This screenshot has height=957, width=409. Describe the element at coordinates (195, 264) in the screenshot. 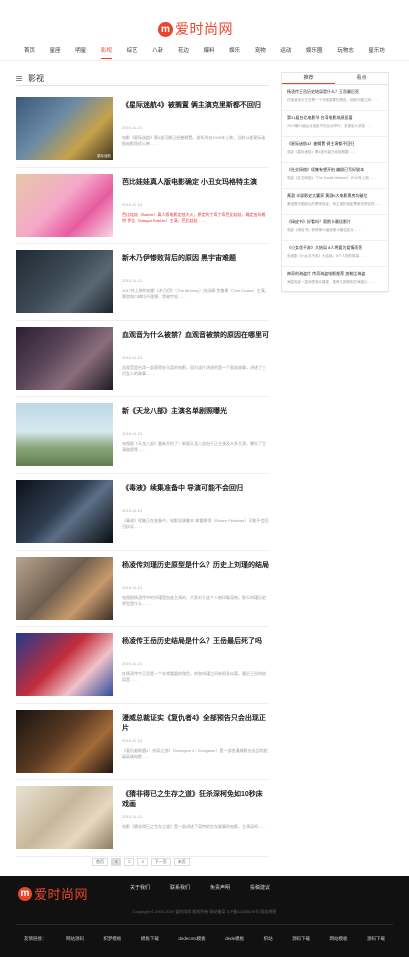

I see `article-title: 新木乃伊惨败背后的原因 黑宇宙难题` at that location.